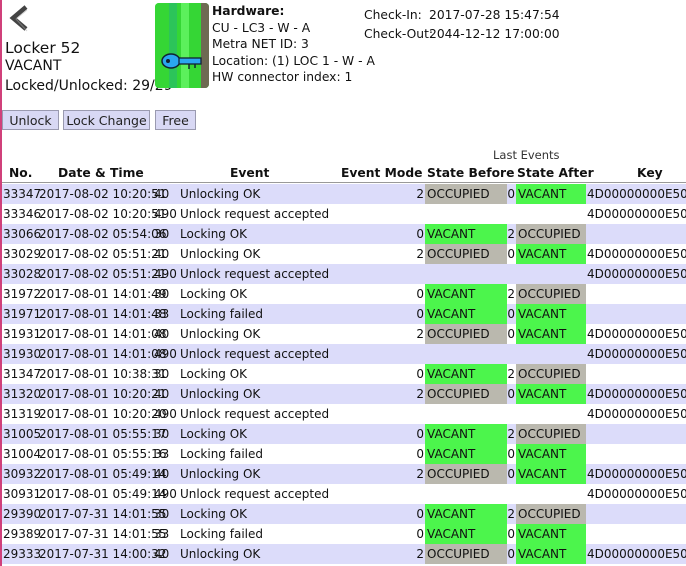  What do you see at coordinates (22, 354) in the screenshot?
I see `event-no: 31930` at bounding box center [22, 354].